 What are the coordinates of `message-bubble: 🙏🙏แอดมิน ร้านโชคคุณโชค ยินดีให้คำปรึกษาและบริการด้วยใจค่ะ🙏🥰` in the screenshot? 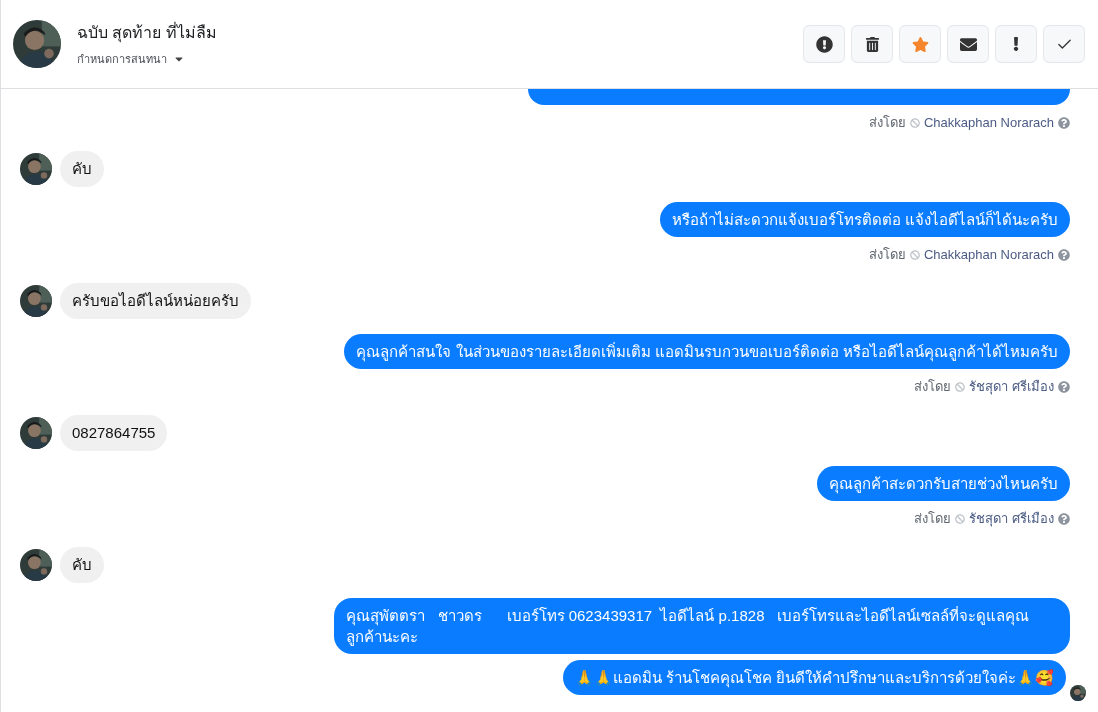 It's located at (814, 677).